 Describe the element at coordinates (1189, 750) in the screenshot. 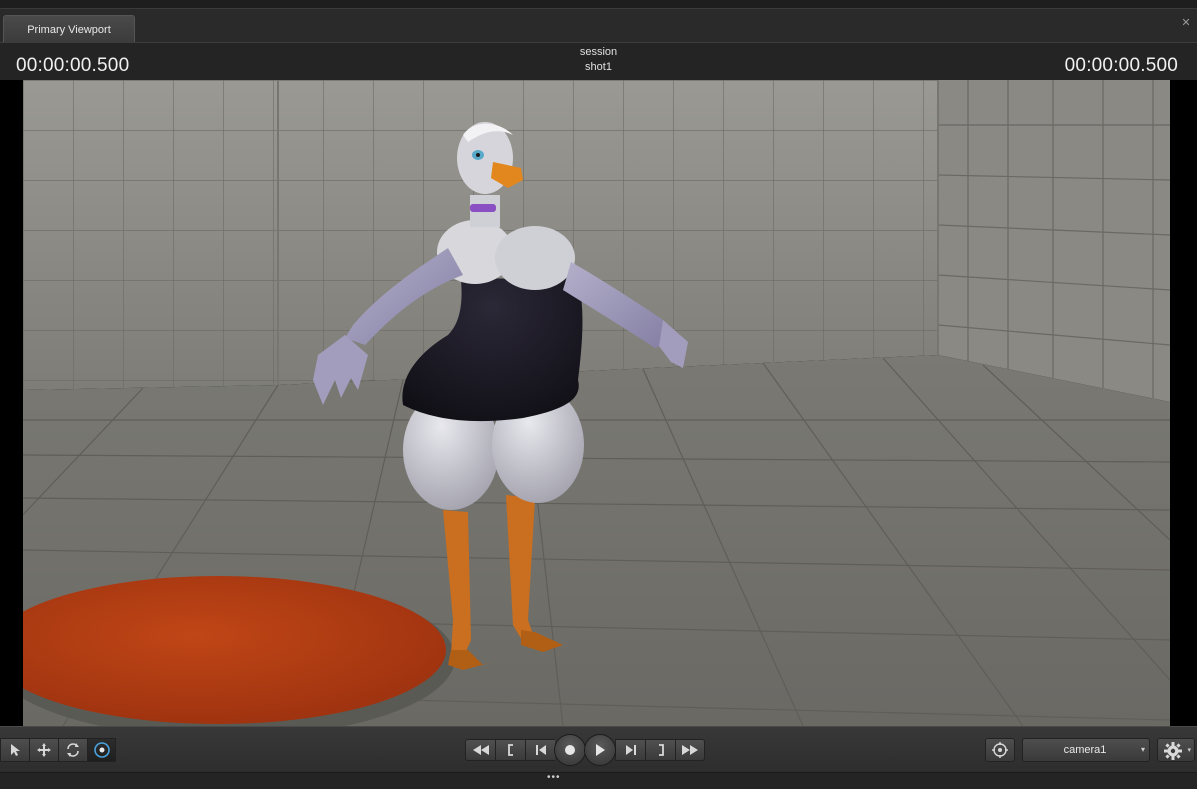

I see `settings-chevron-icon: ▾` at that location.